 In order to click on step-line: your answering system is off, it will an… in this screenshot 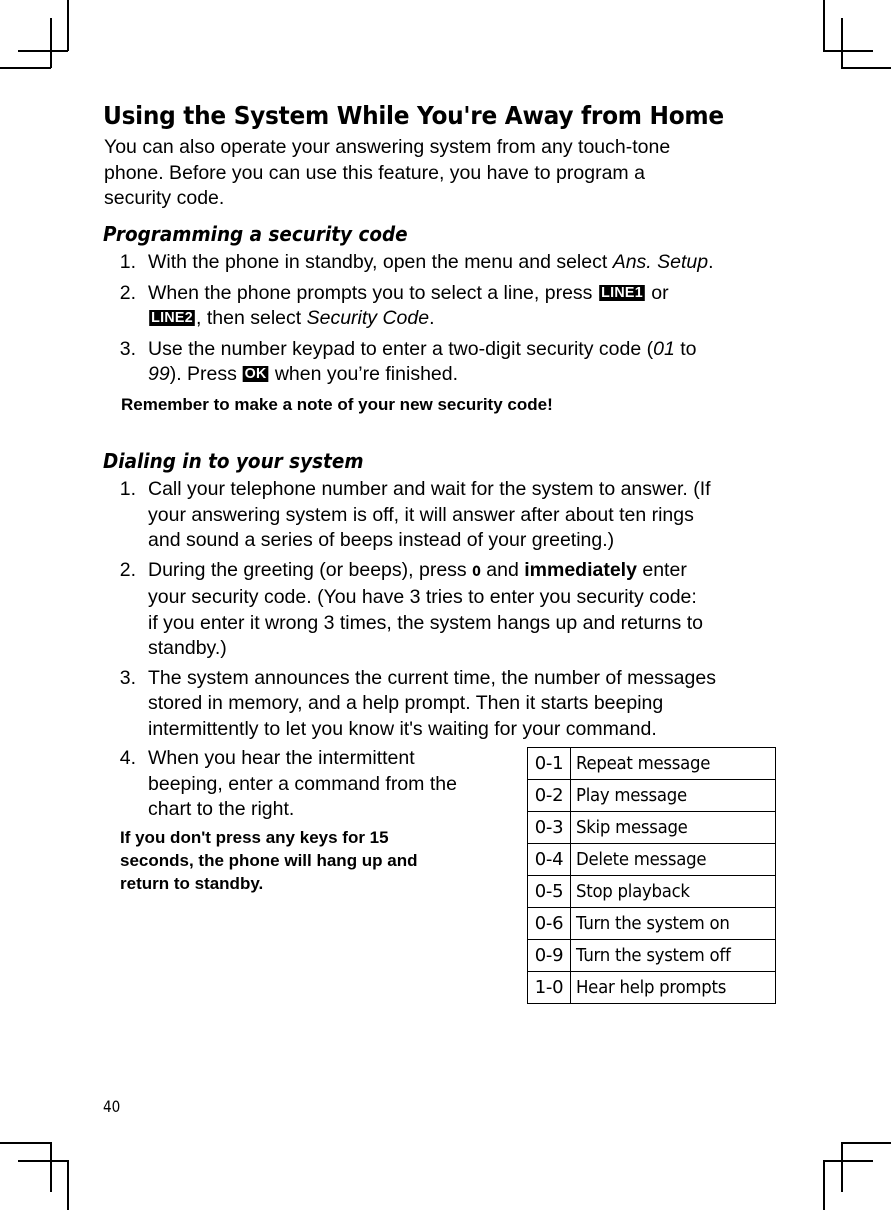, I will do `click(421, 514)`.